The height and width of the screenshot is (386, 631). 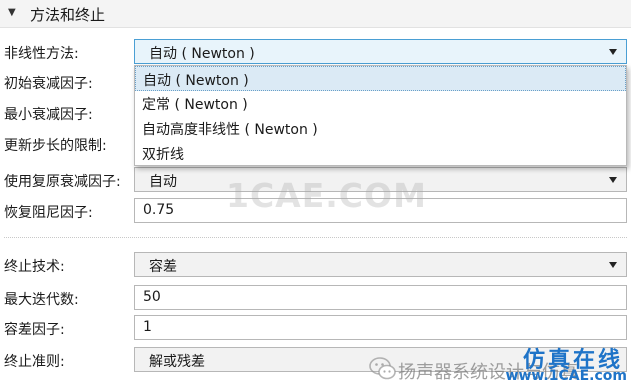 What do you see at coordinates (326, 195) in the screenshot?
I see `watermark: 1CAE.COM` at bounding box center [326, 195].